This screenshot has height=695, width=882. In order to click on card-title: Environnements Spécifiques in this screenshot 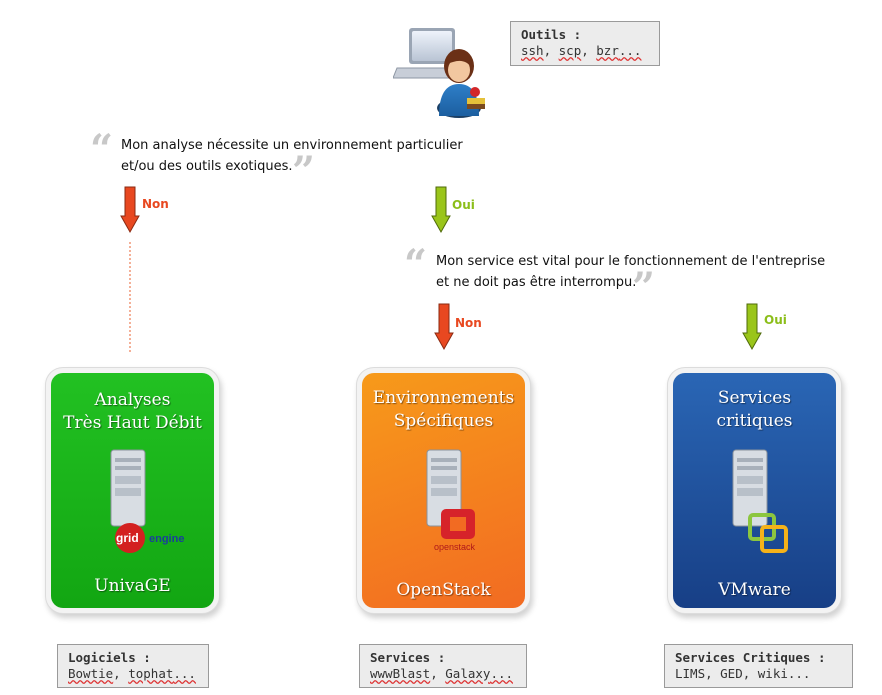, I will do `click(443, 409)`.